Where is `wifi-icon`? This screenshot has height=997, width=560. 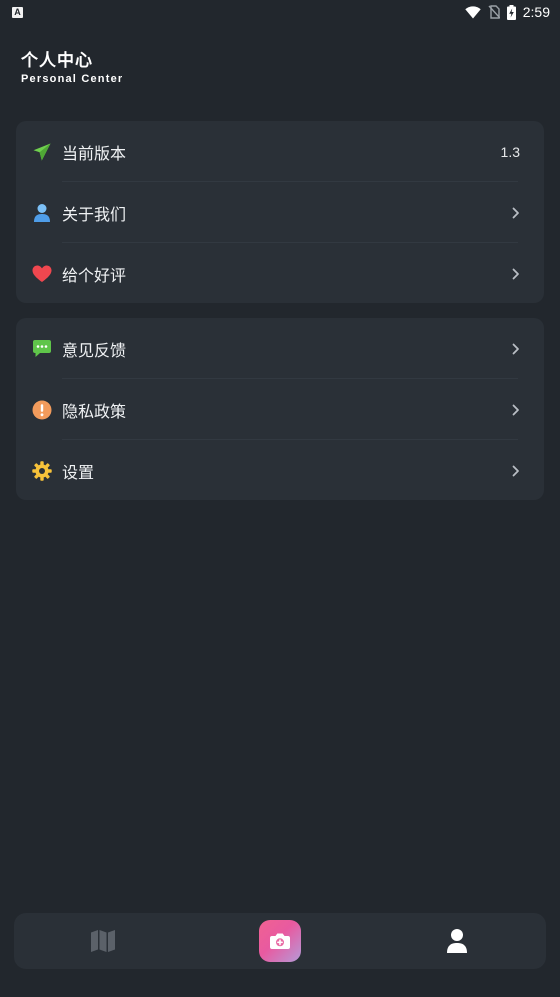 wifi-icon is located at coordinates (473, 11).